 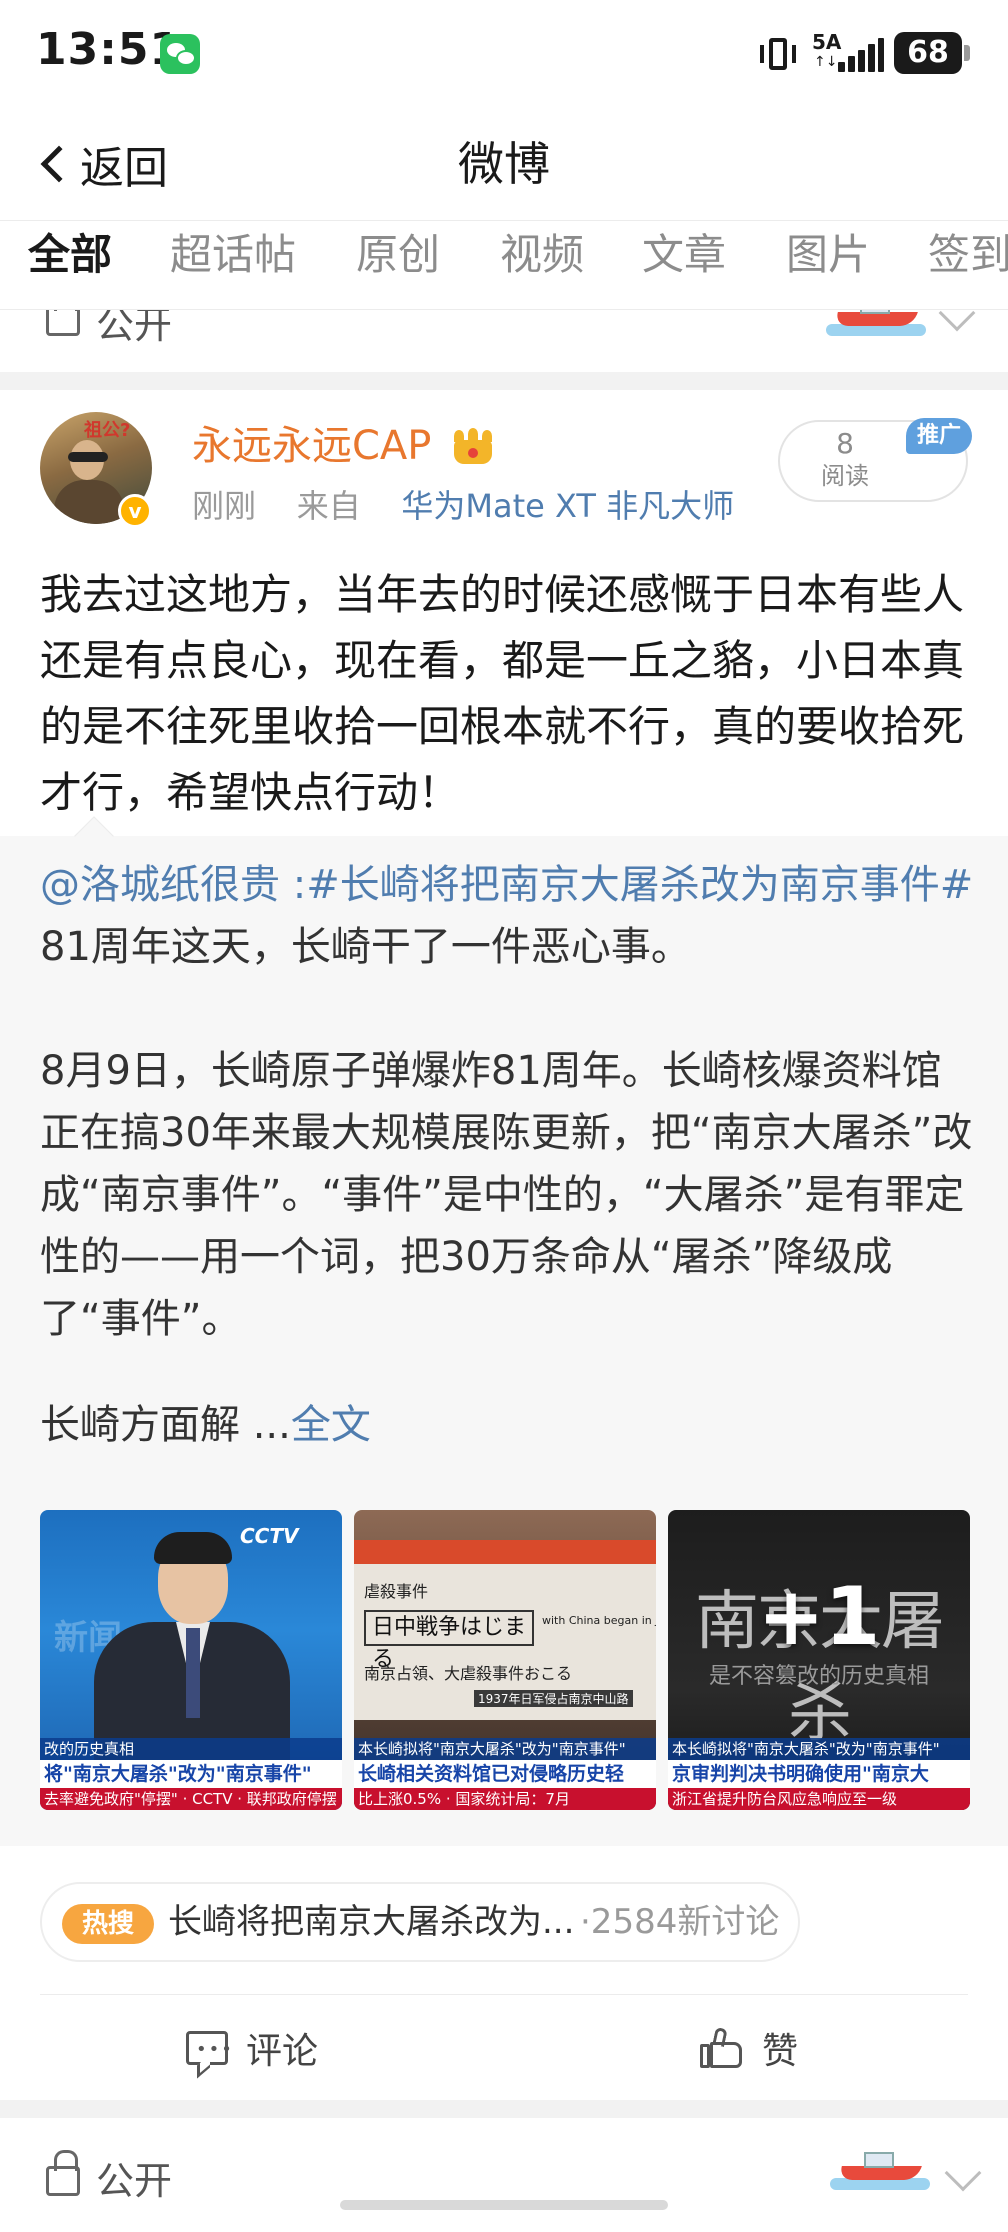 What do you see at coordinates (875, 460) in the screenshot?
I see `read-count-pill: 8 阅读 推广` at bounding box center [875, 460].